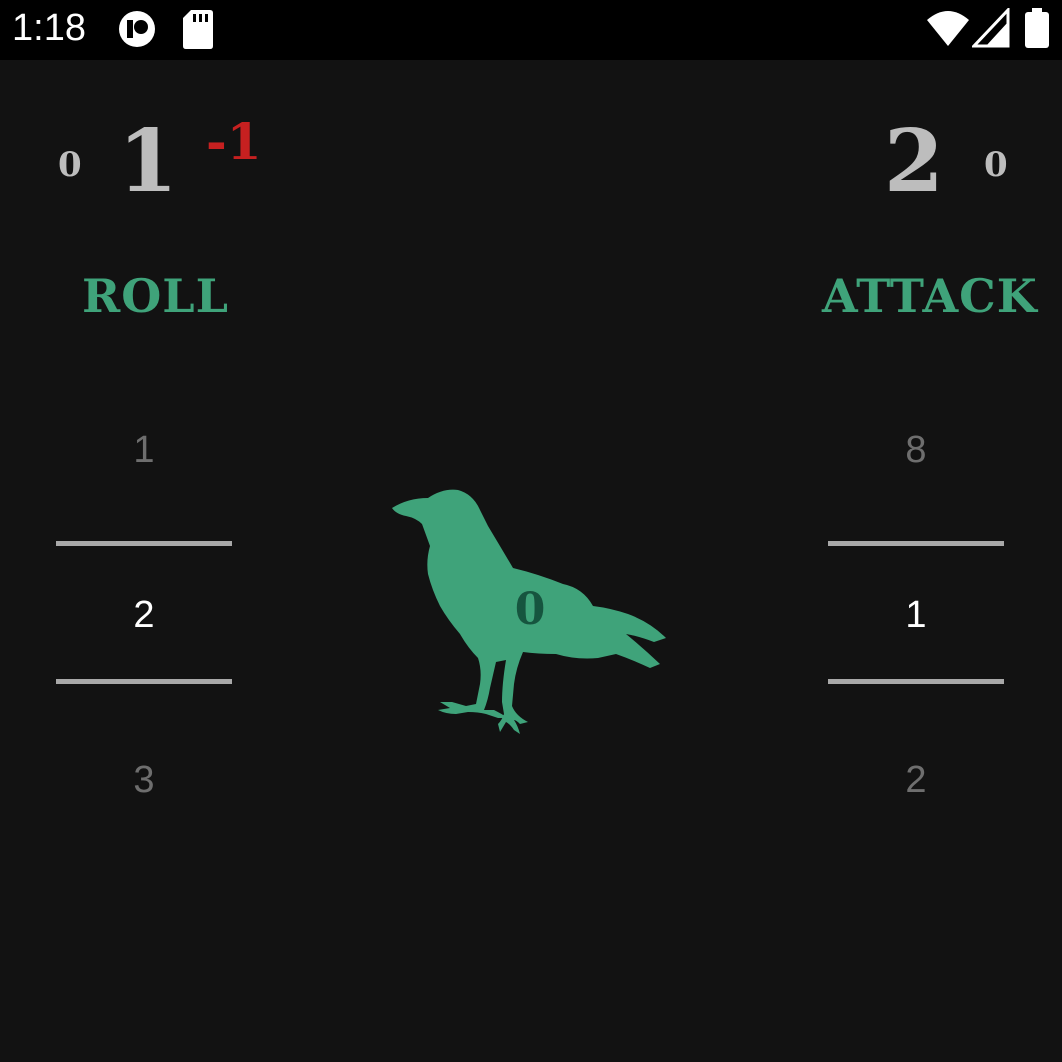 This screenshot has width=1062, height=1062. What do you see at coordinates (198, 31) in the screenshot?
I see `sd-card-icon` at bounding box center [198, 31].